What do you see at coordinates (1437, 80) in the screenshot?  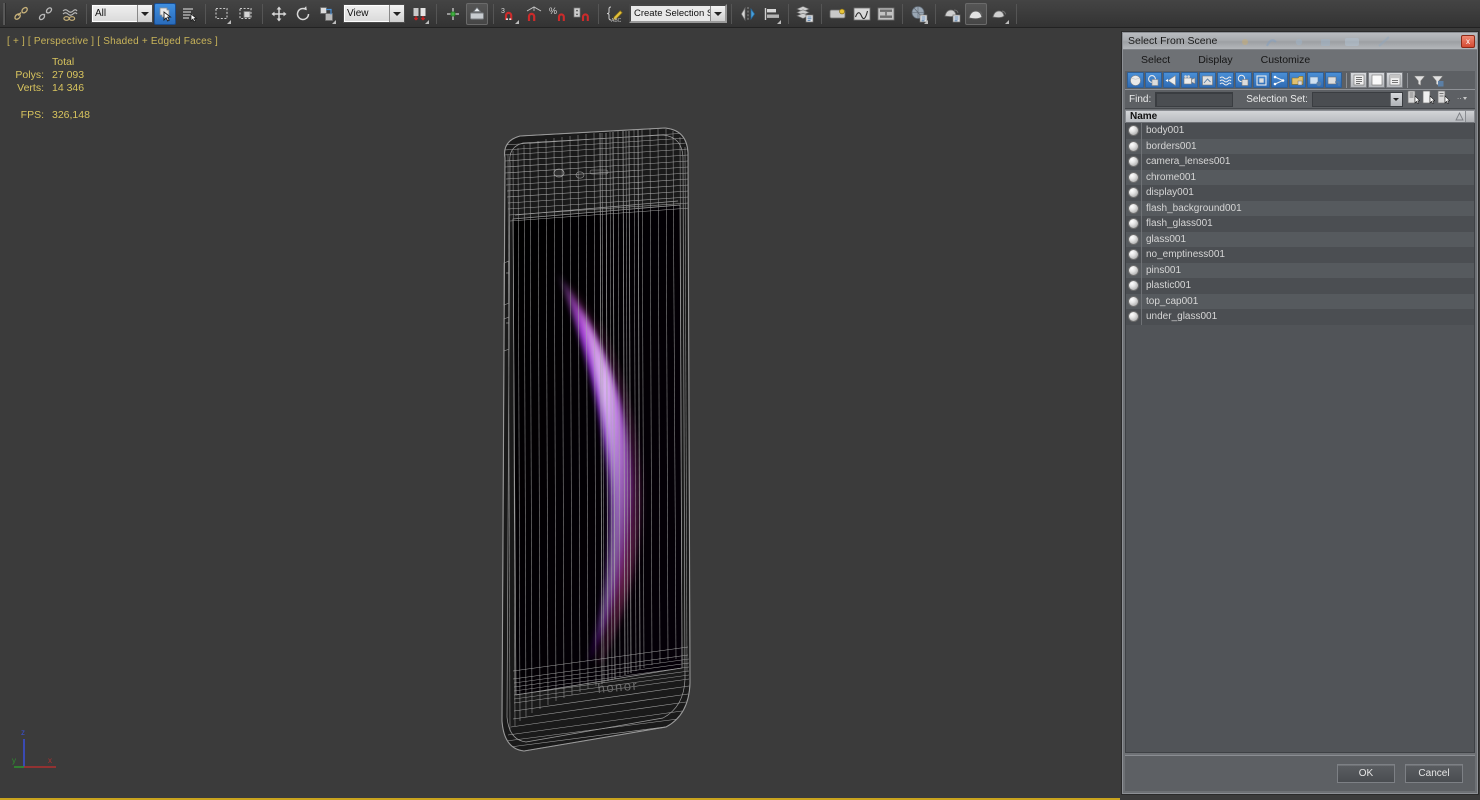 I see `clear-filter-icon` at bounding box center [1437, 80].